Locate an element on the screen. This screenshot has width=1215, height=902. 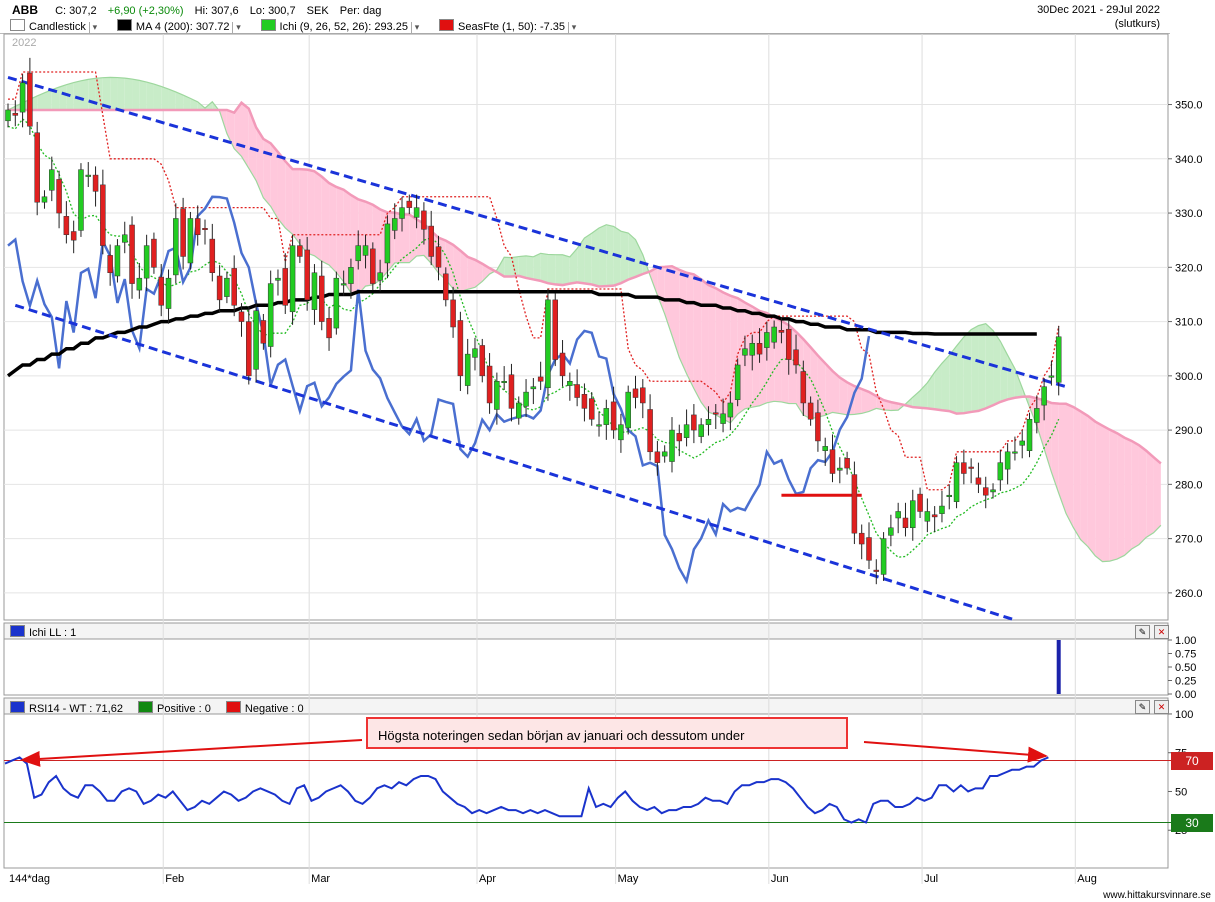
y-tick-label: 270.0 is located at coordinates (1189, 540).